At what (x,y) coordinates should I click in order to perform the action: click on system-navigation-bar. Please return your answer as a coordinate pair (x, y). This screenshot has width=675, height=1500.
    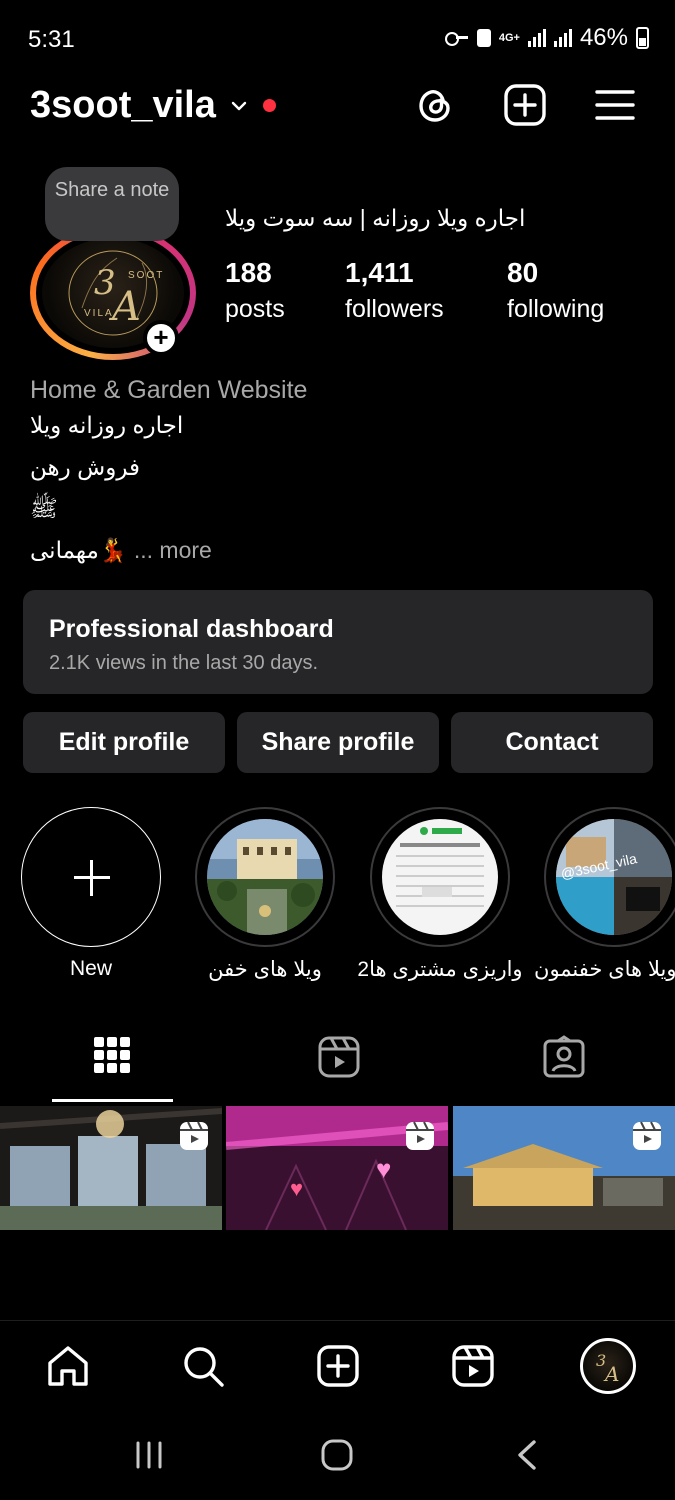
    Looking at the image, I should click on (337, 1456).